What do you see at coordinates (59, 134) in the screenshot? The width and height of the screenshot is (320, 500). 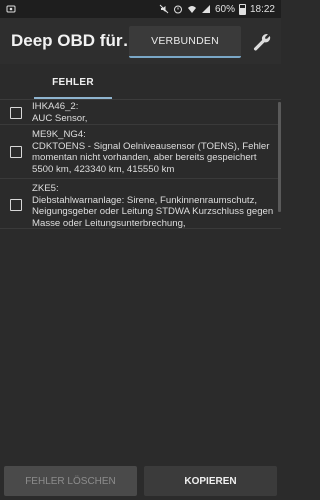 I see `error-module: ME9K_NG4:` at bounding box center [59, 134].